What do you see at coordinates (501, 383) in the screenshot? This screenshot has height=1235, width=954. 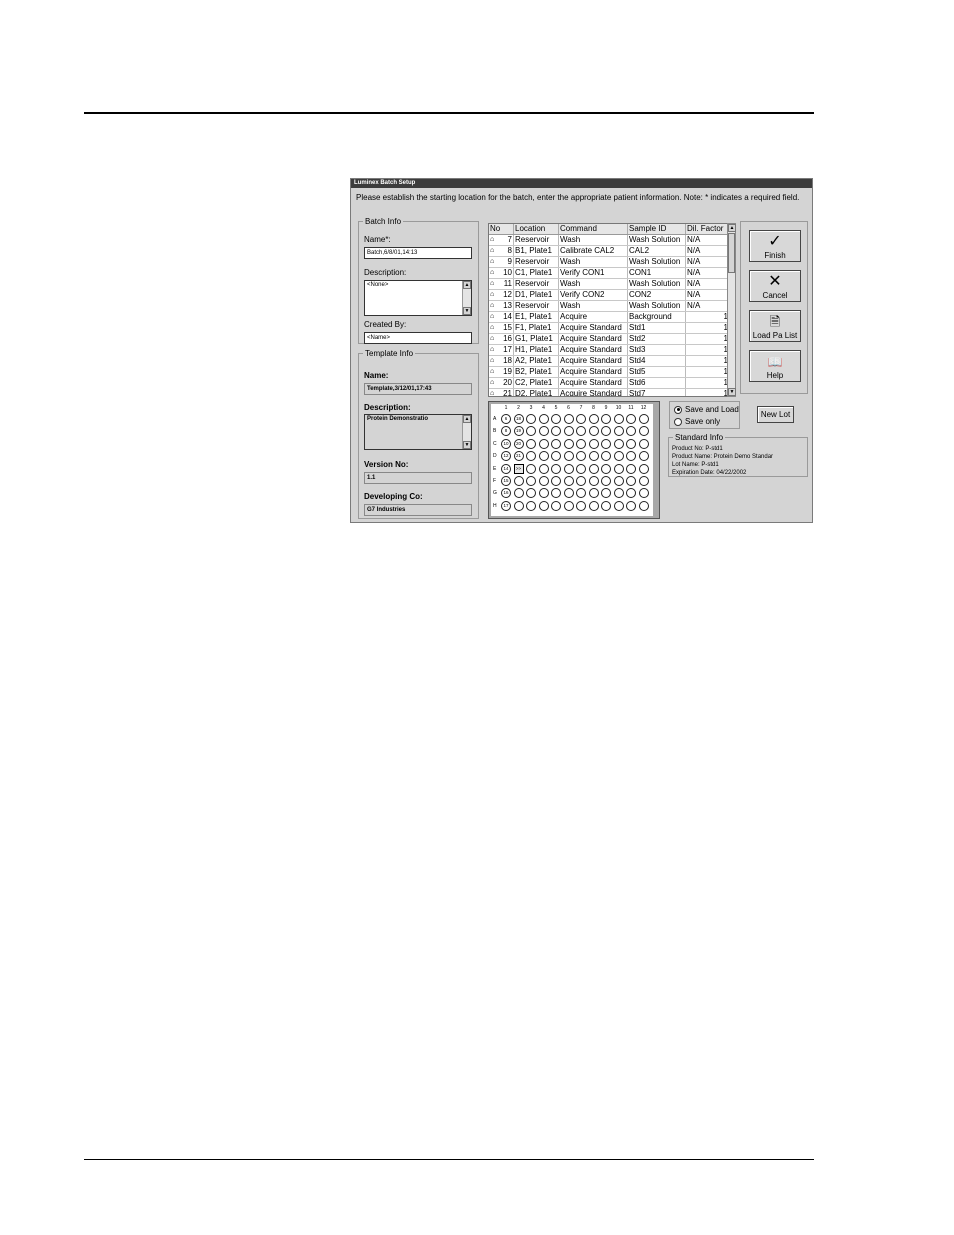 I see `row-no: ⌂ 20` at bounding box center [501, 383].